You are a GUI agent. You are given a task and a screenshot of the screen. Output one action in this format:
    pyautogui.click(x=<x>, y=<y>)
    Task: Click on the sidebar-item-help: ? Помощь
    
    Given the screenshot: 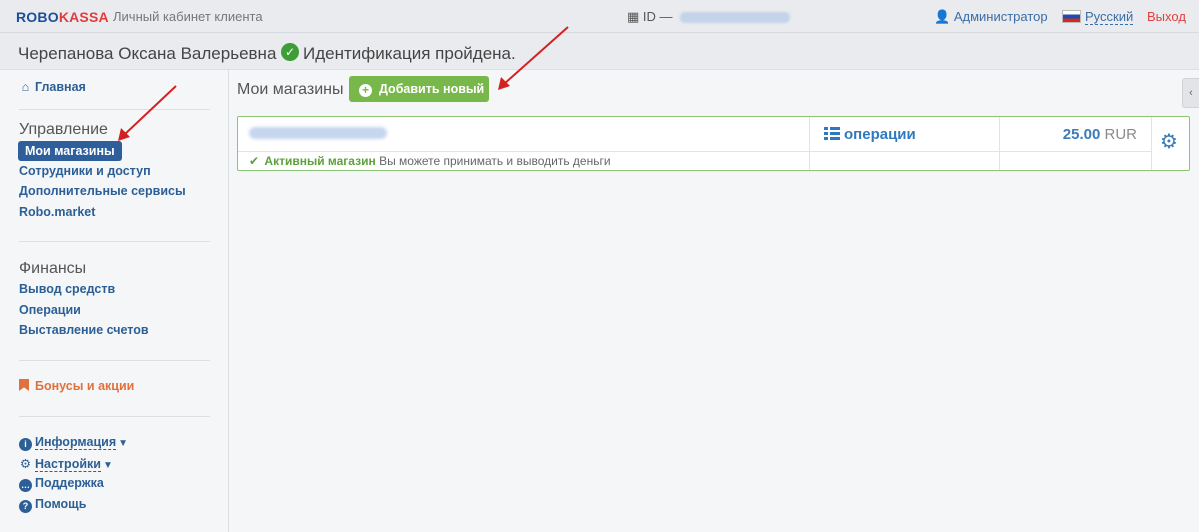 What is the action you would take?
    pyautogui.click(x=52, y=505)
    